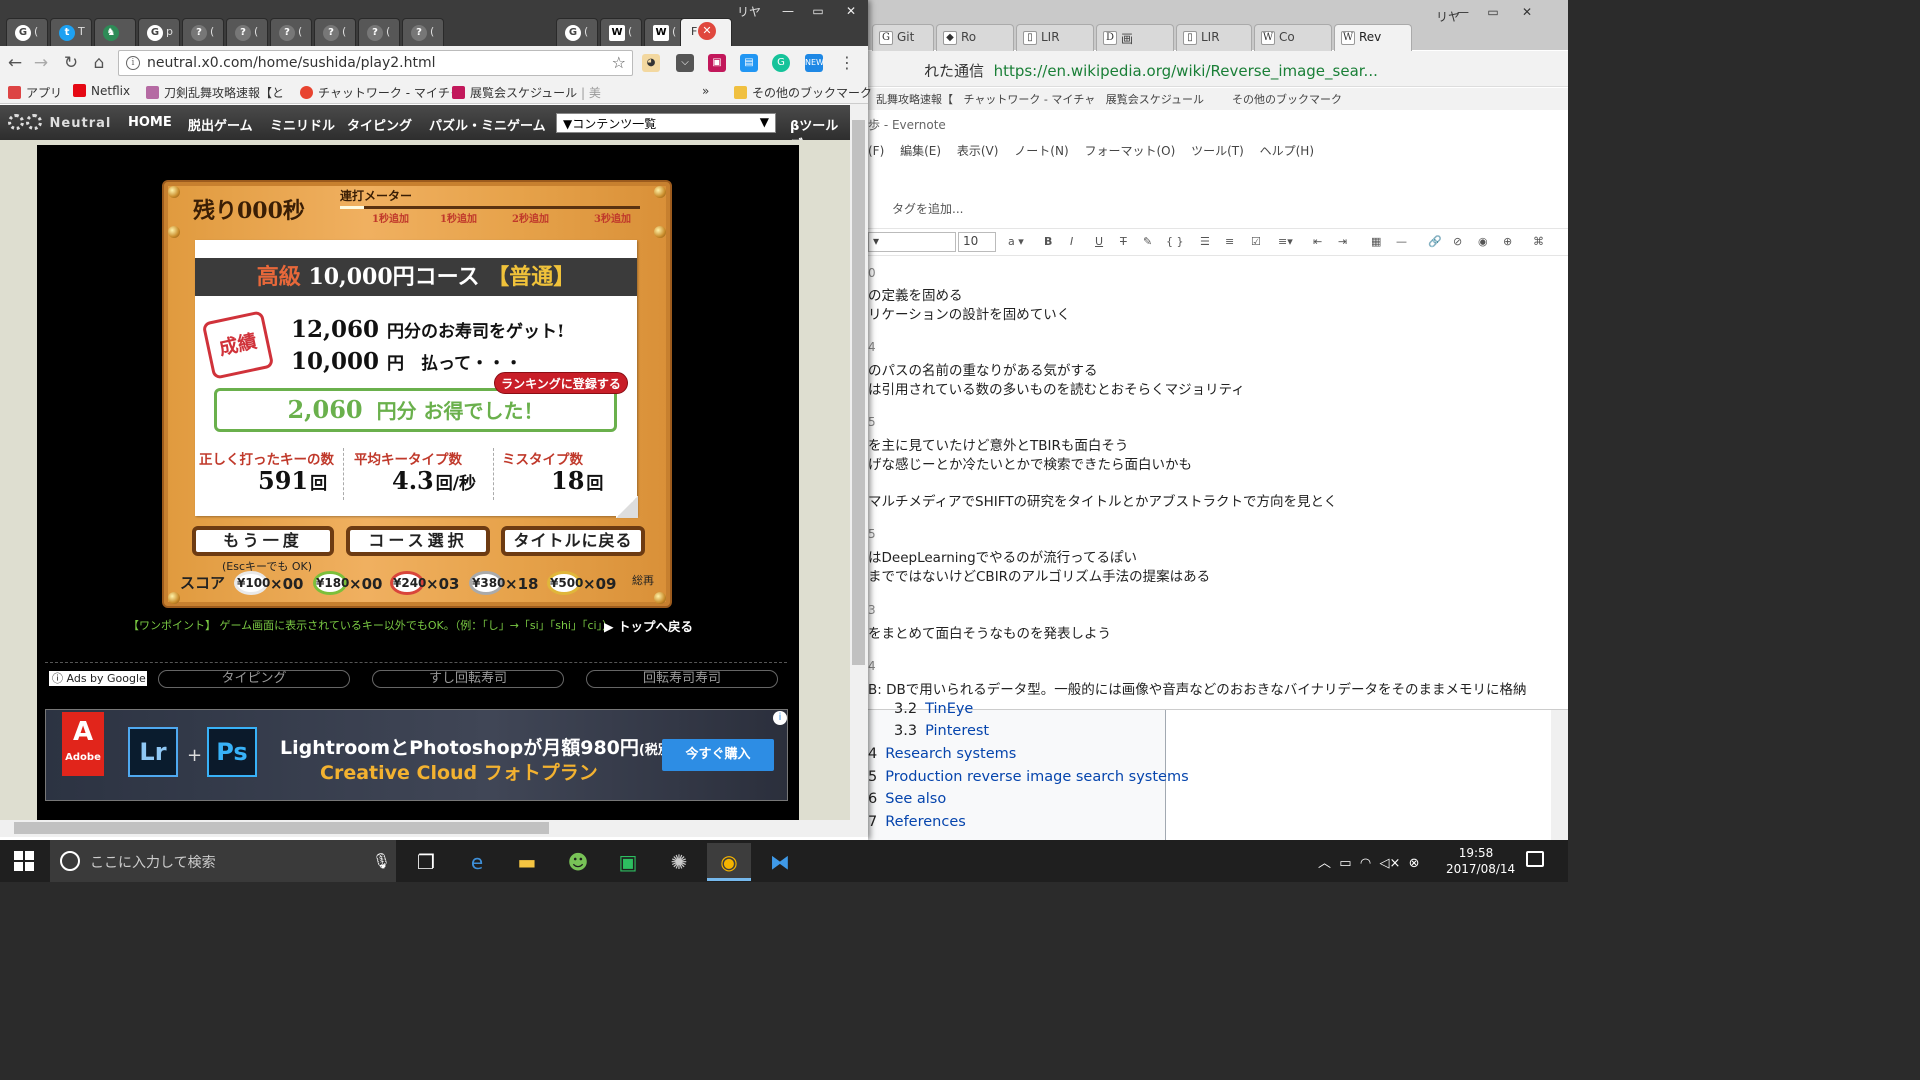 This screenshot has height=1080, width=1920. What do you see at coordinates (247, 32) in the screenshot?
I see `fg-tab-6: ?(` at bounding box center [247, 32].